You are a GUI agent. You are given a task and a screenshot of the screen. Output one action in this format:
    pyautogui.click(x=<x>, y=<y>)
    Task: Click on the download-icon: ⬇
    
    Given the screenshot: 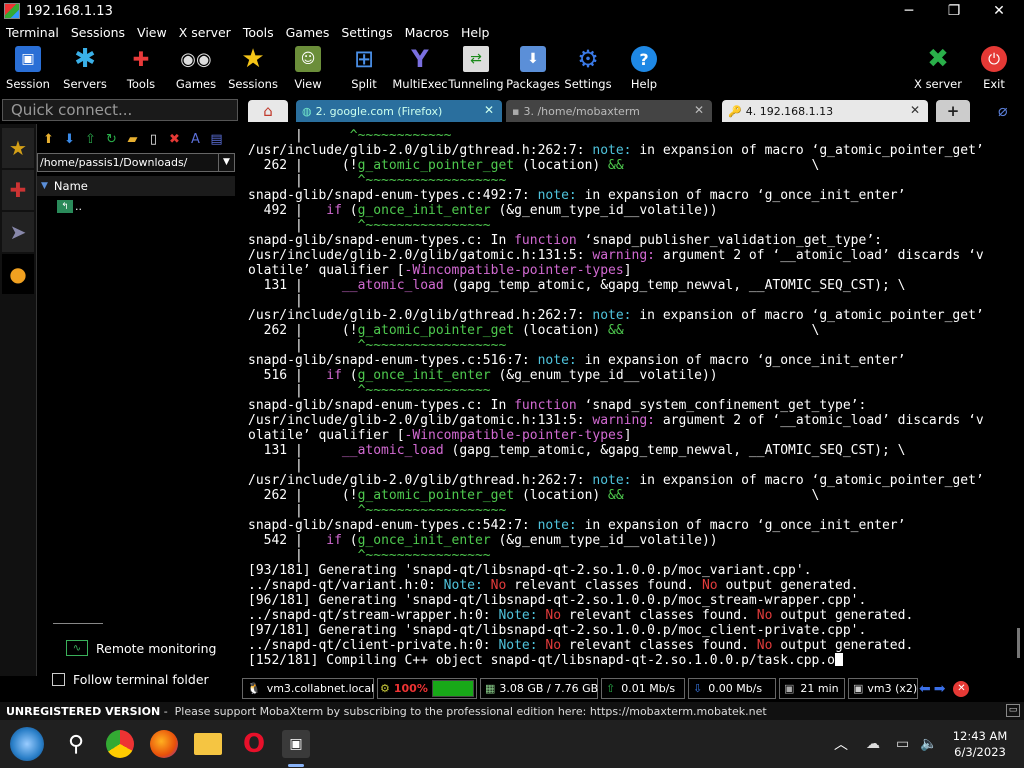 What is the action you would take?
    pyautogui.click(x=69, y=139)
    